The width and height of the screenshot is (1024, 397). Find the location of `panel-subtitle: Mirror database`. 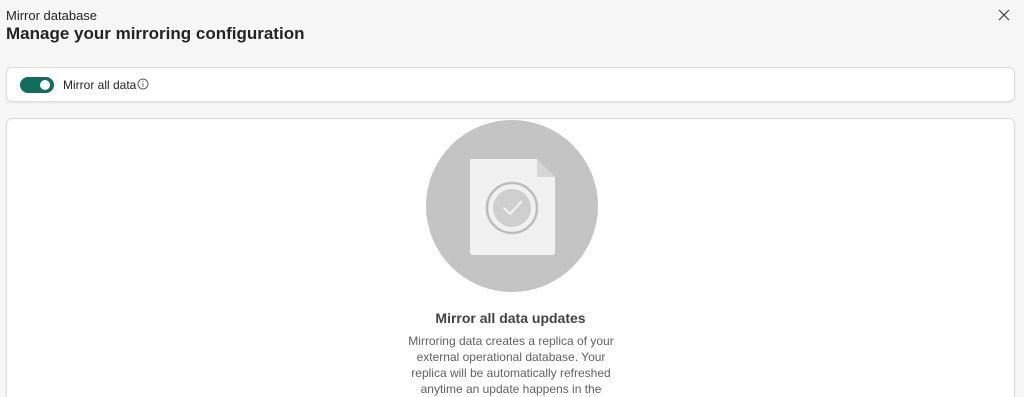

panel-subtitle: Mirror database is located at coordinates (52, 15).